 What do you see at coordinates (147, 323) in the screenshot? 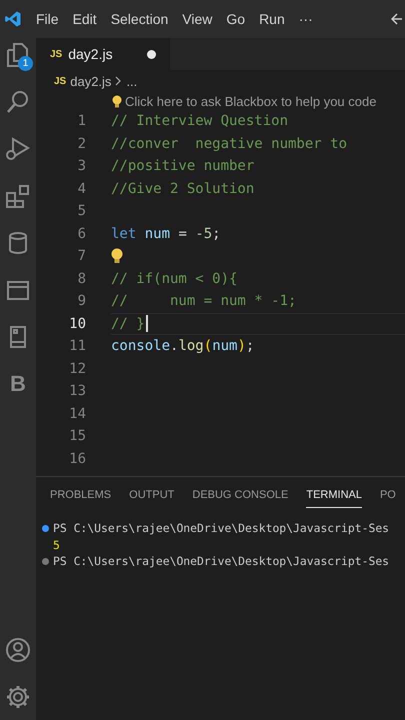
I see `text-cursor` at bounding box center [147, 323].